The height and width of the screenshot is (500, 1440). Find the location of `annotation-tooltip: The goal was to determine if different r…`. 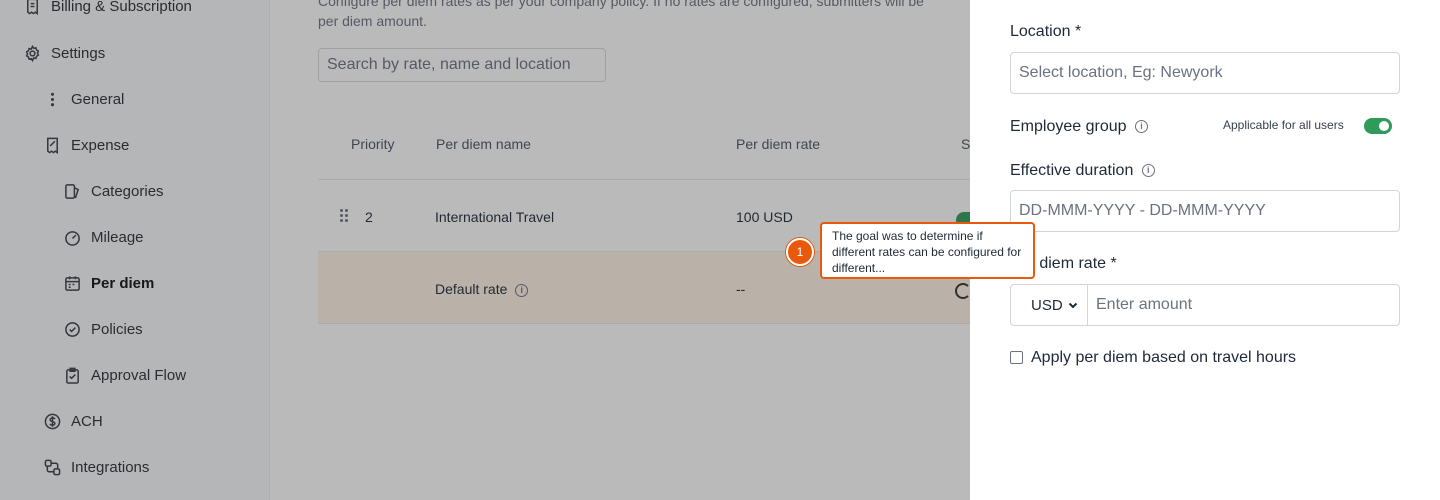

annotation-tooltip: The goal was to determine if different r… is located at coordinates (927, 250).